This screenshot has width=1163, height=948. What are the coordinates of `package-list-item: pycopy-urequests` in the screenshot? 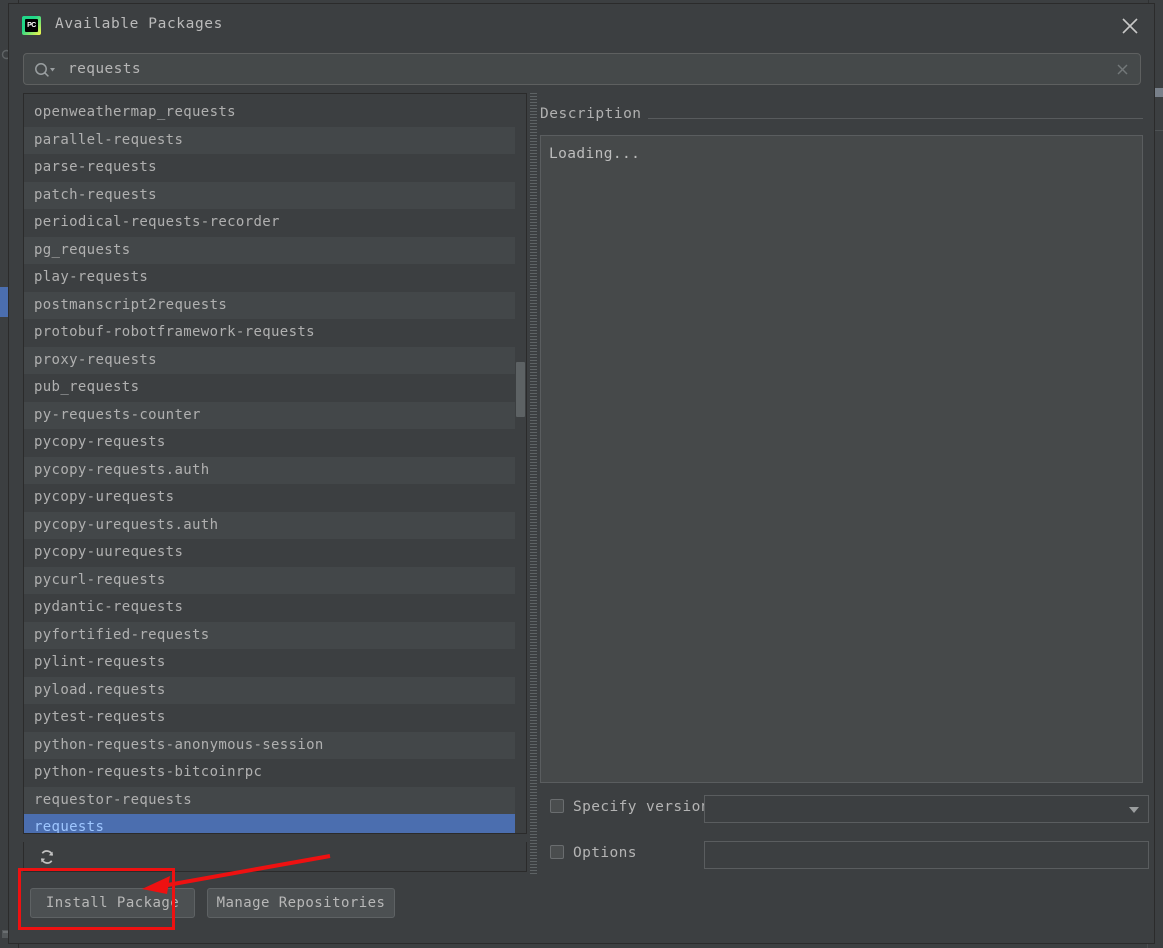 It's located at (275, 498).